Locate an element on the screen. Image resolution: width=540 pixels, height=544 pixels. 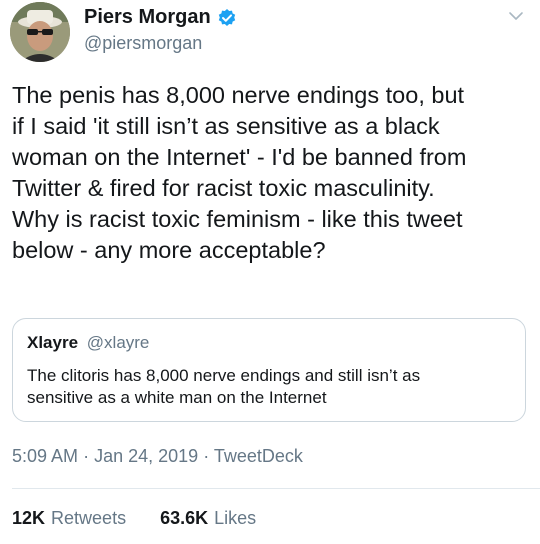
author-handle: @piersmorgan is located at coordinates (143, 43).